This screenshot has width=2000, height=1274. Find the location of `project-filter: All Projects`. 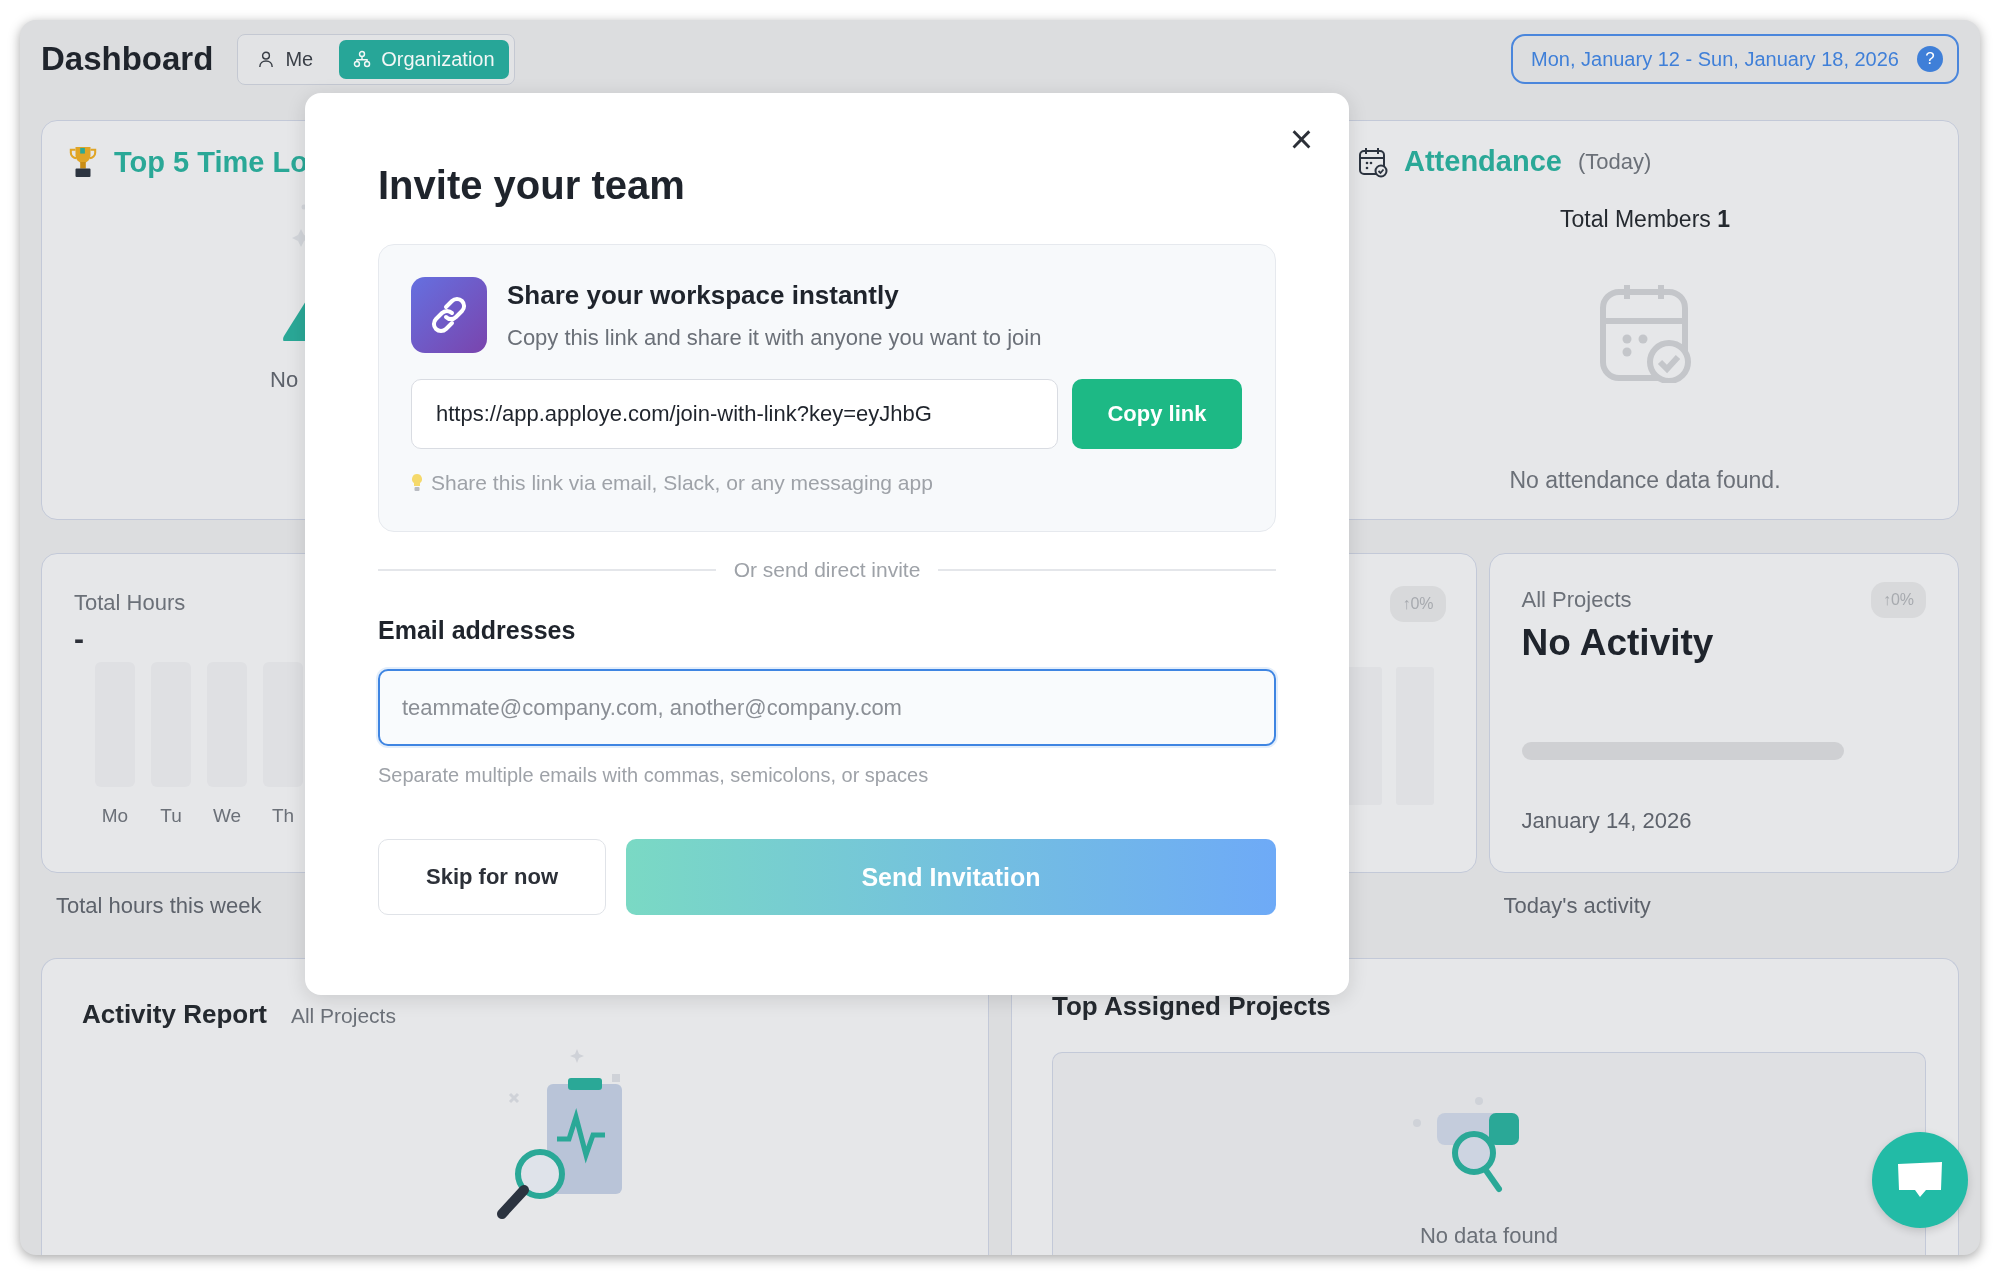

project-filter: All Projects is located at coordinates (343, 1016).